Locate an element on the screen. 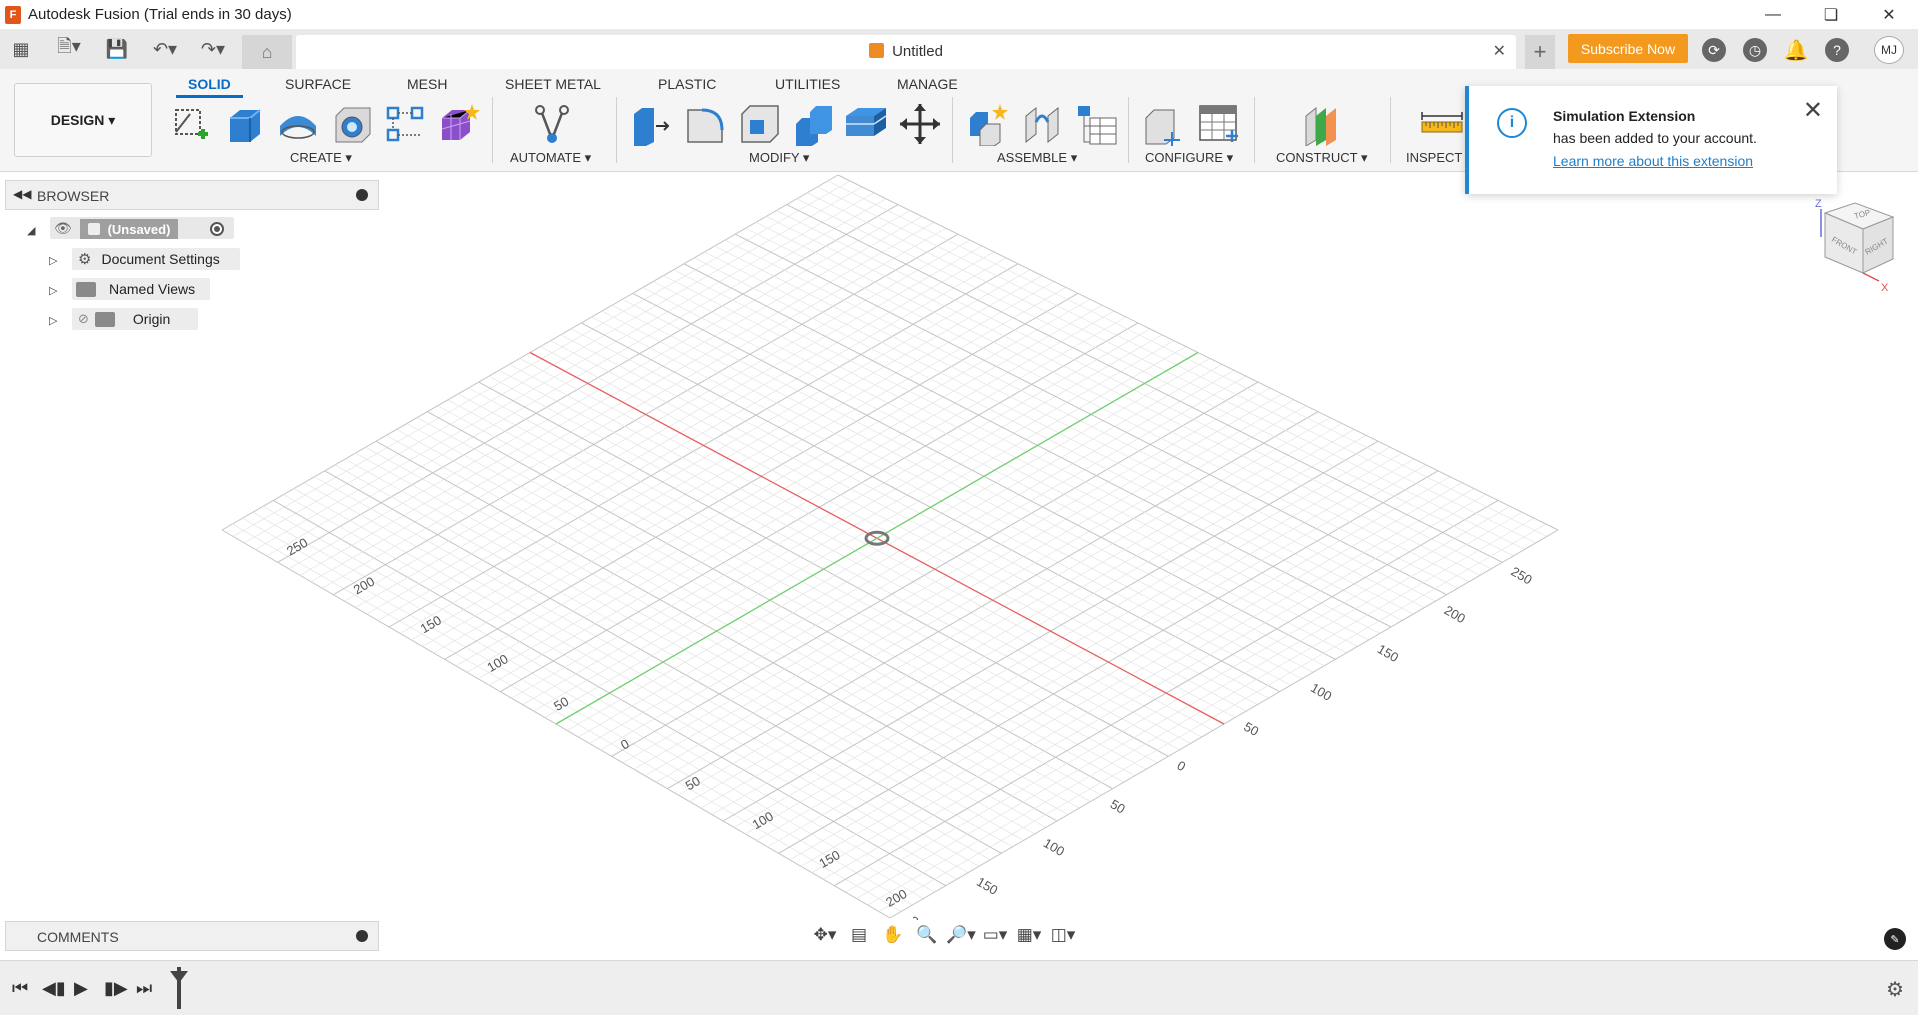  tab-mesh: MESH is located at coordinates (427, 86).